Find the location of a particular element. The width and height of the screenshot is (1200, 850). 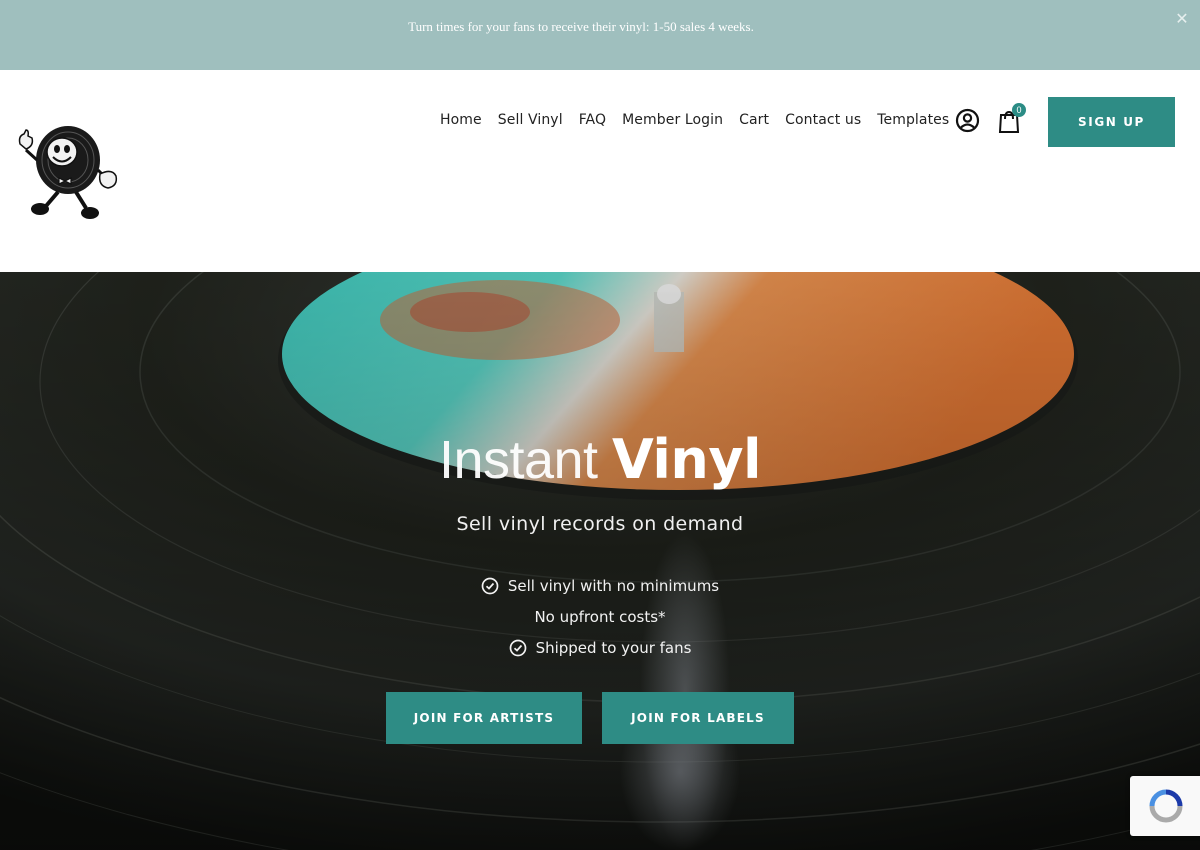

feature-item: Shipped to your fans is located at coordinates (600, 647).